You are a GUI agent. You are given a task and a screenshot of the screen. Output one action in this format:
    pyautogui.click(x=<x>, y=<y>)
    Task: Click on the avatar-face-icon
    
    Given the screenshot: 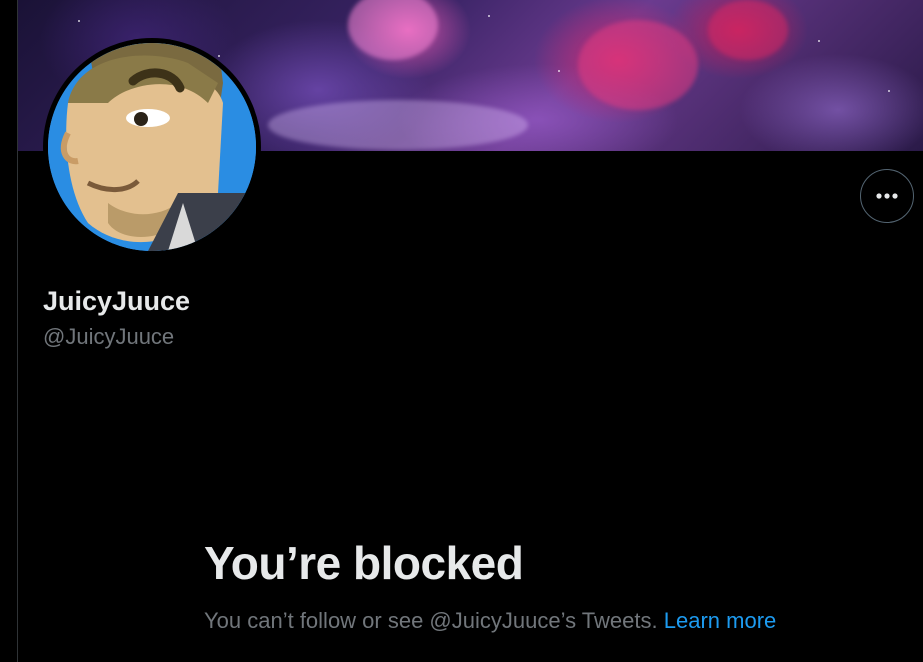 What is the action you would take?
    pyautogui.click(x=152, y=147)
    